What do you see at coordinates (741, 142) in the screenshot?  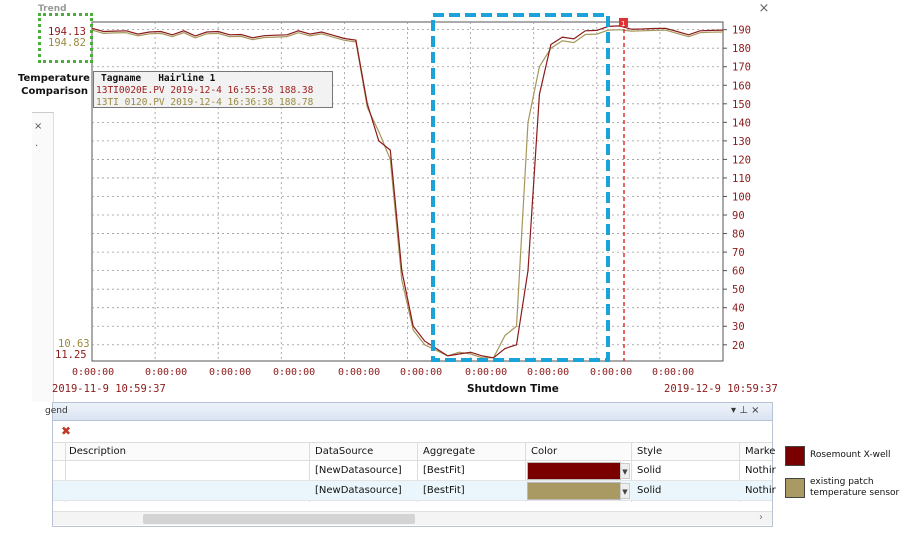 I see `y-tick-label: 130` at bounding box center [741, 142].